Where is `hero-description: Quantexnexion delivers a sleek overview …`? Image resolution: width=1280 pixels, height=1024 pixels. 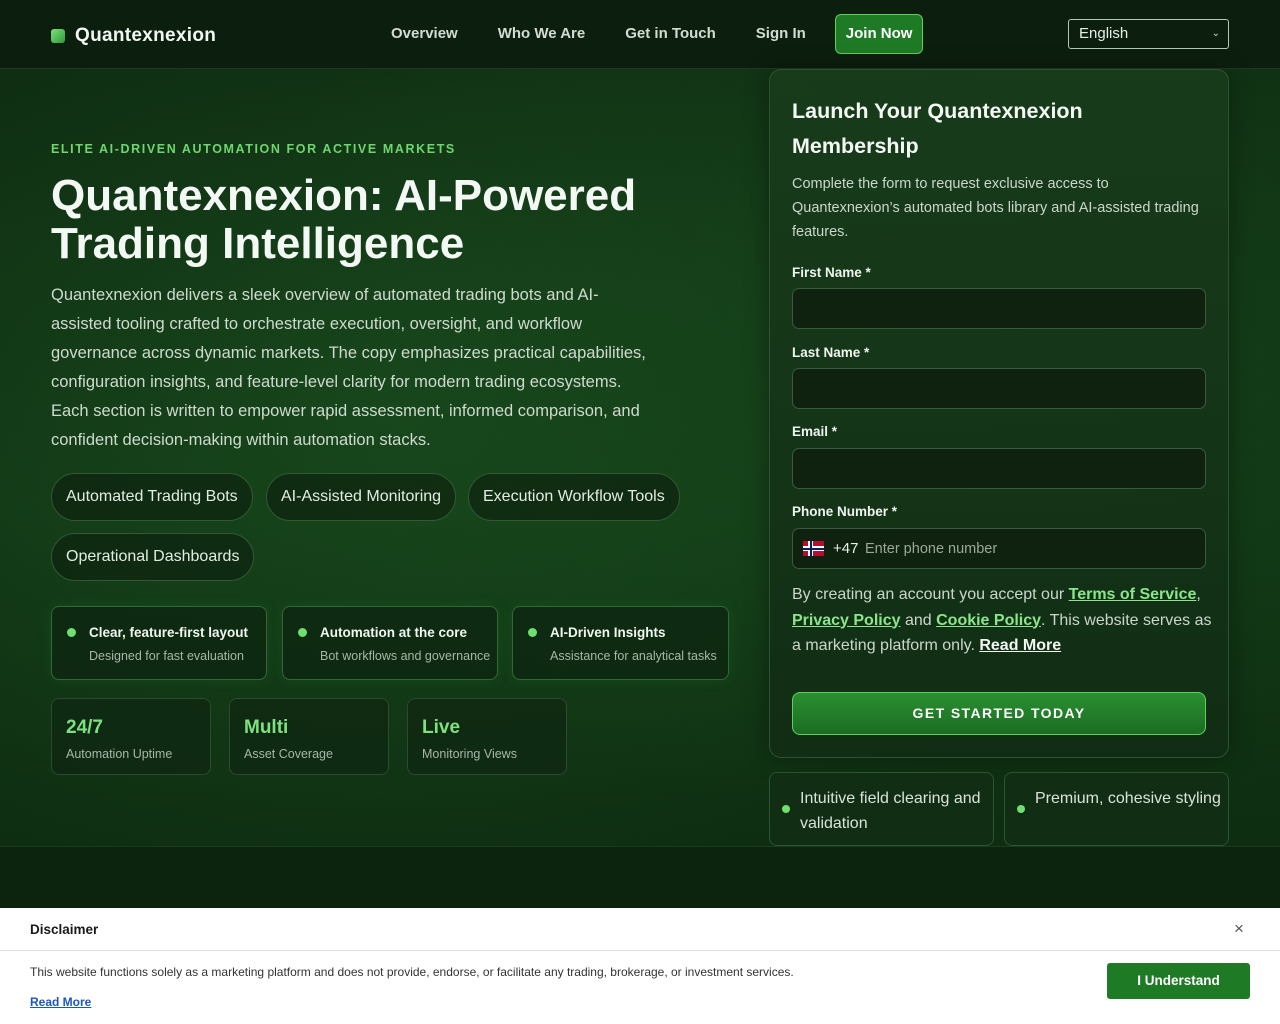 hero-description: Quantexnexion delivers a sleek overview … is located at coordinates (348, 367).